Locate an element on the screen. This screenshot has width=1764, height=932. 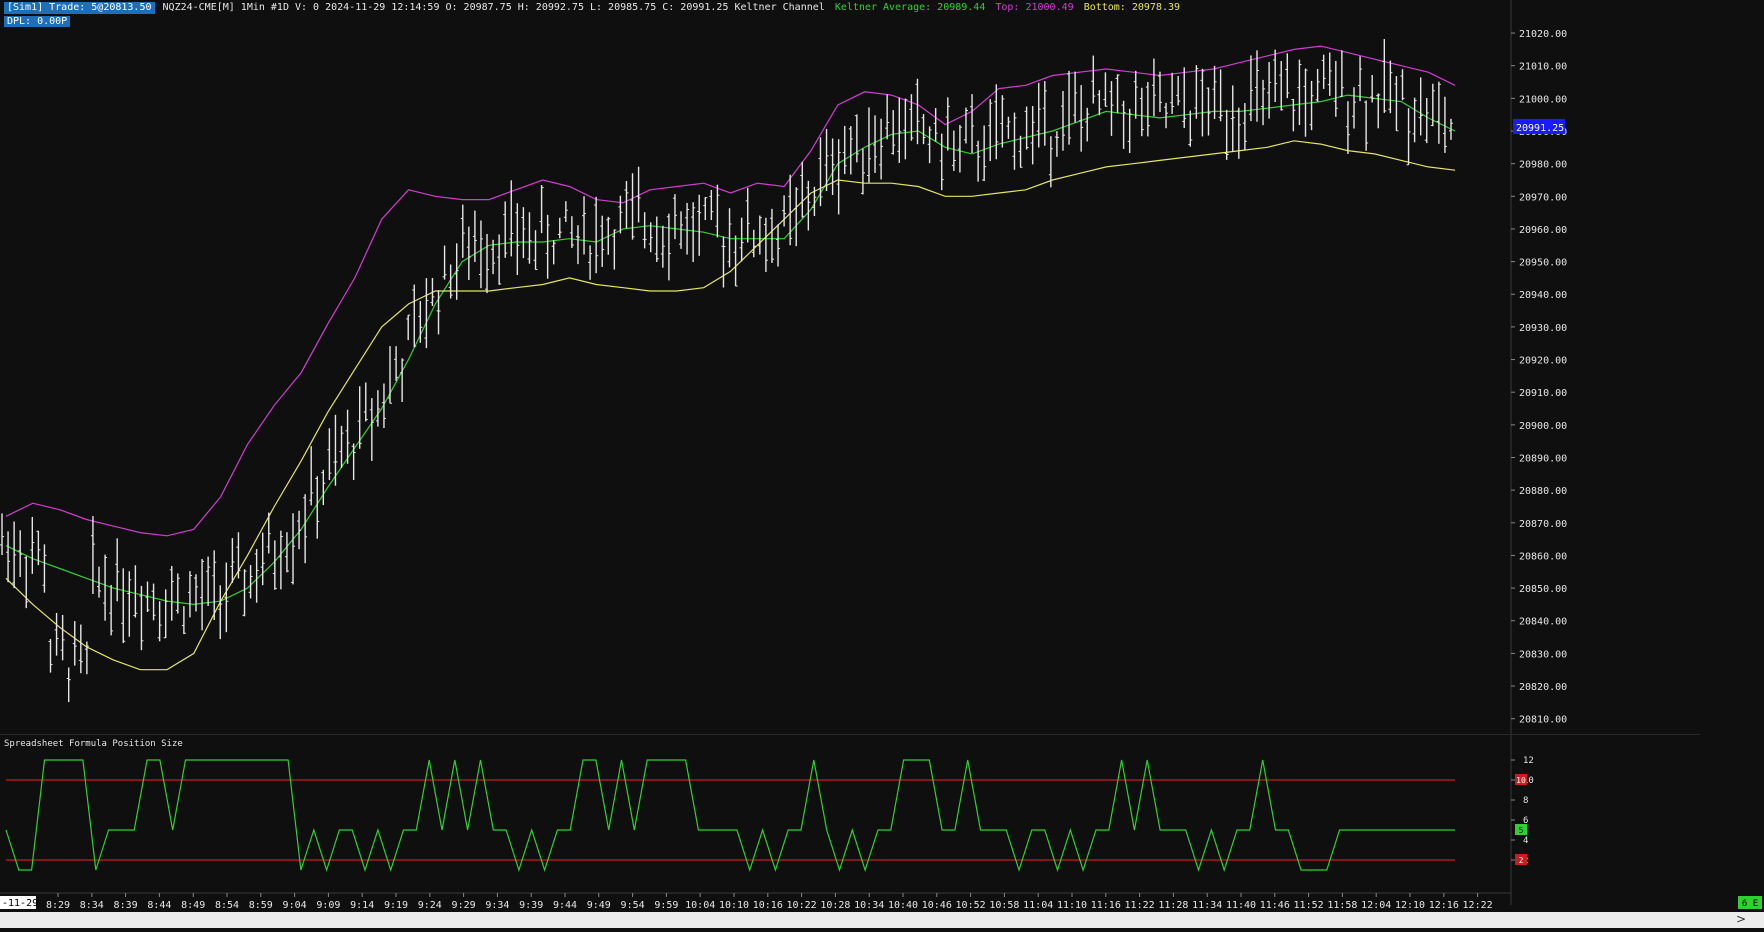
dpl-value: DPL: 0.00P is located at coordinates (37, 21).